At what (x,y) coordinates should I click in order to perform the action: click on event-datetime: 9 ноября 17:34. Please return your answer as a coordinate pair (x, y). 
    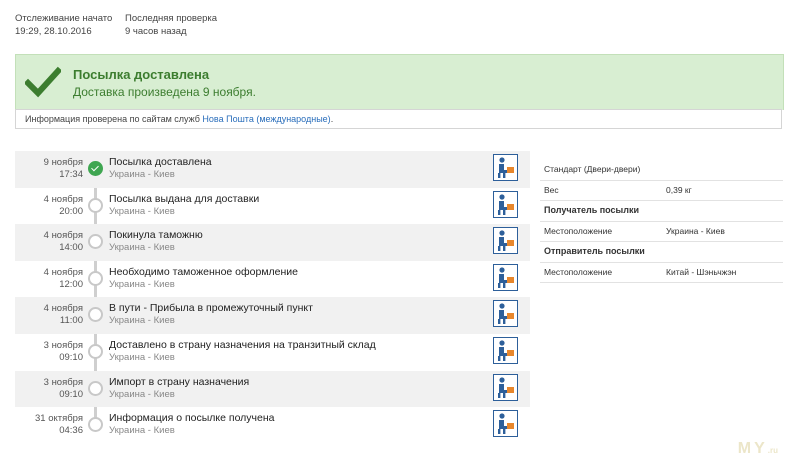
    Looking at the image, I should click on (63, 169).